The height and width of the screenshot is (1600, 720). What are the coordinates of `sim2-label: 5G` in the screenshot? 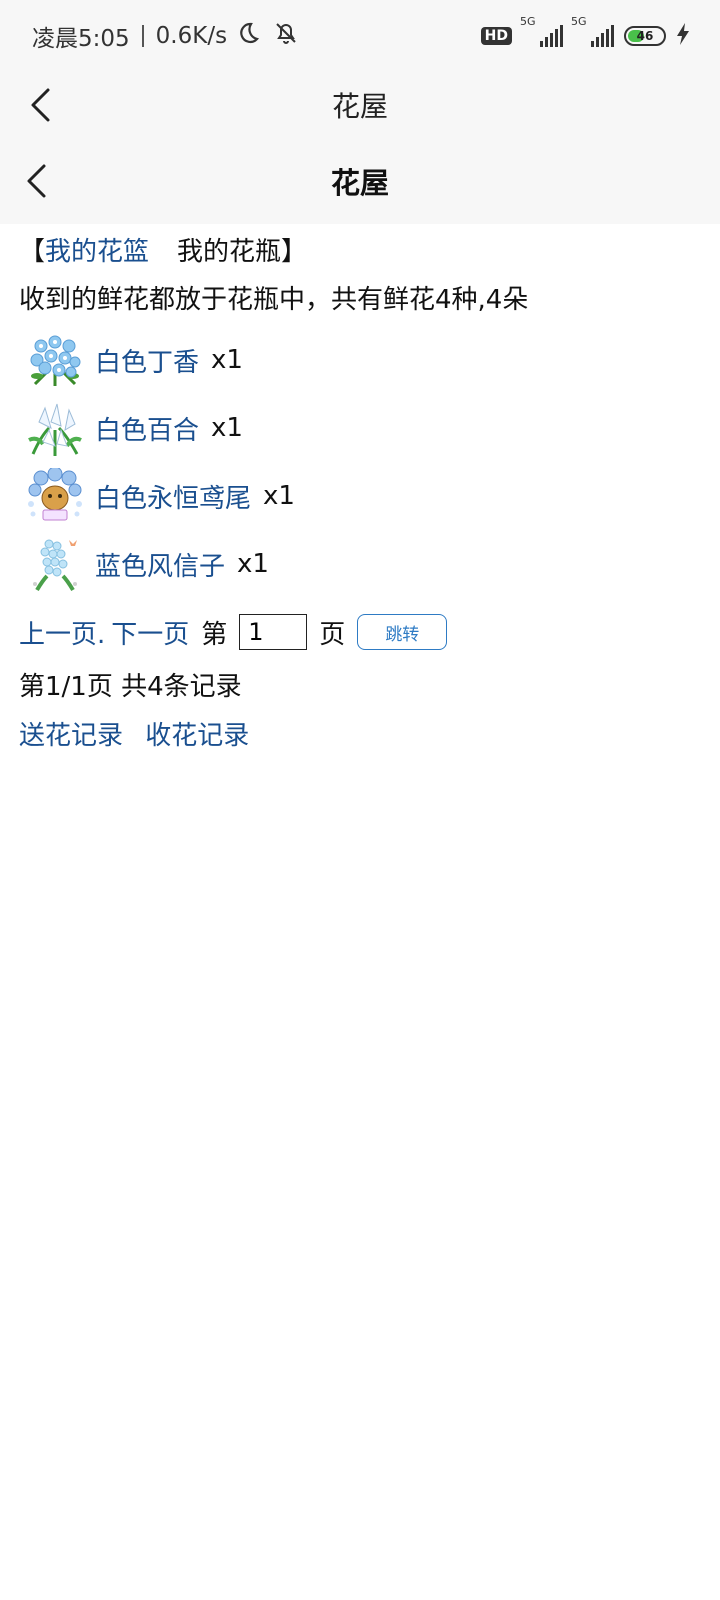 It's located at (579, 21).